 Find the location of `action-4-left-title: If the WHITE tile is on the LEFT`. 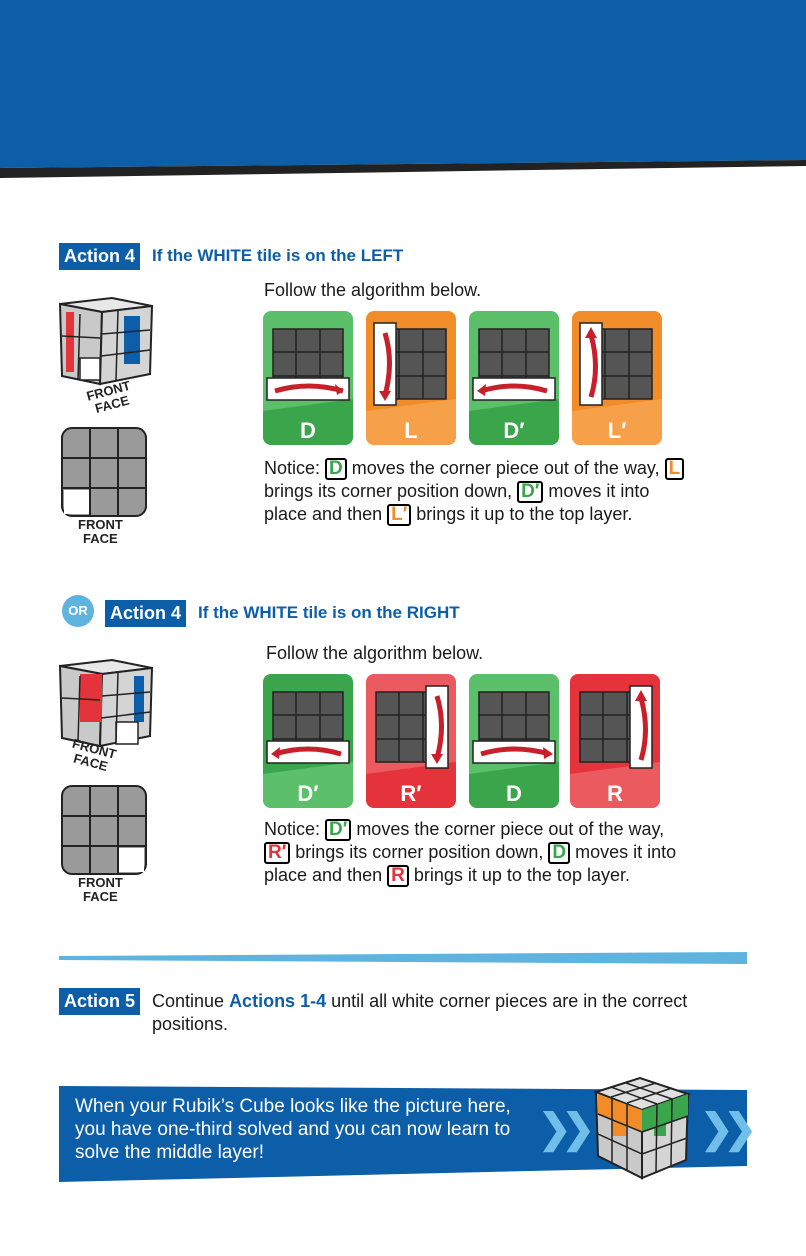

action-4-left-title: If the WHITE tile is on the LEFT is located at coordinates (278, 255).